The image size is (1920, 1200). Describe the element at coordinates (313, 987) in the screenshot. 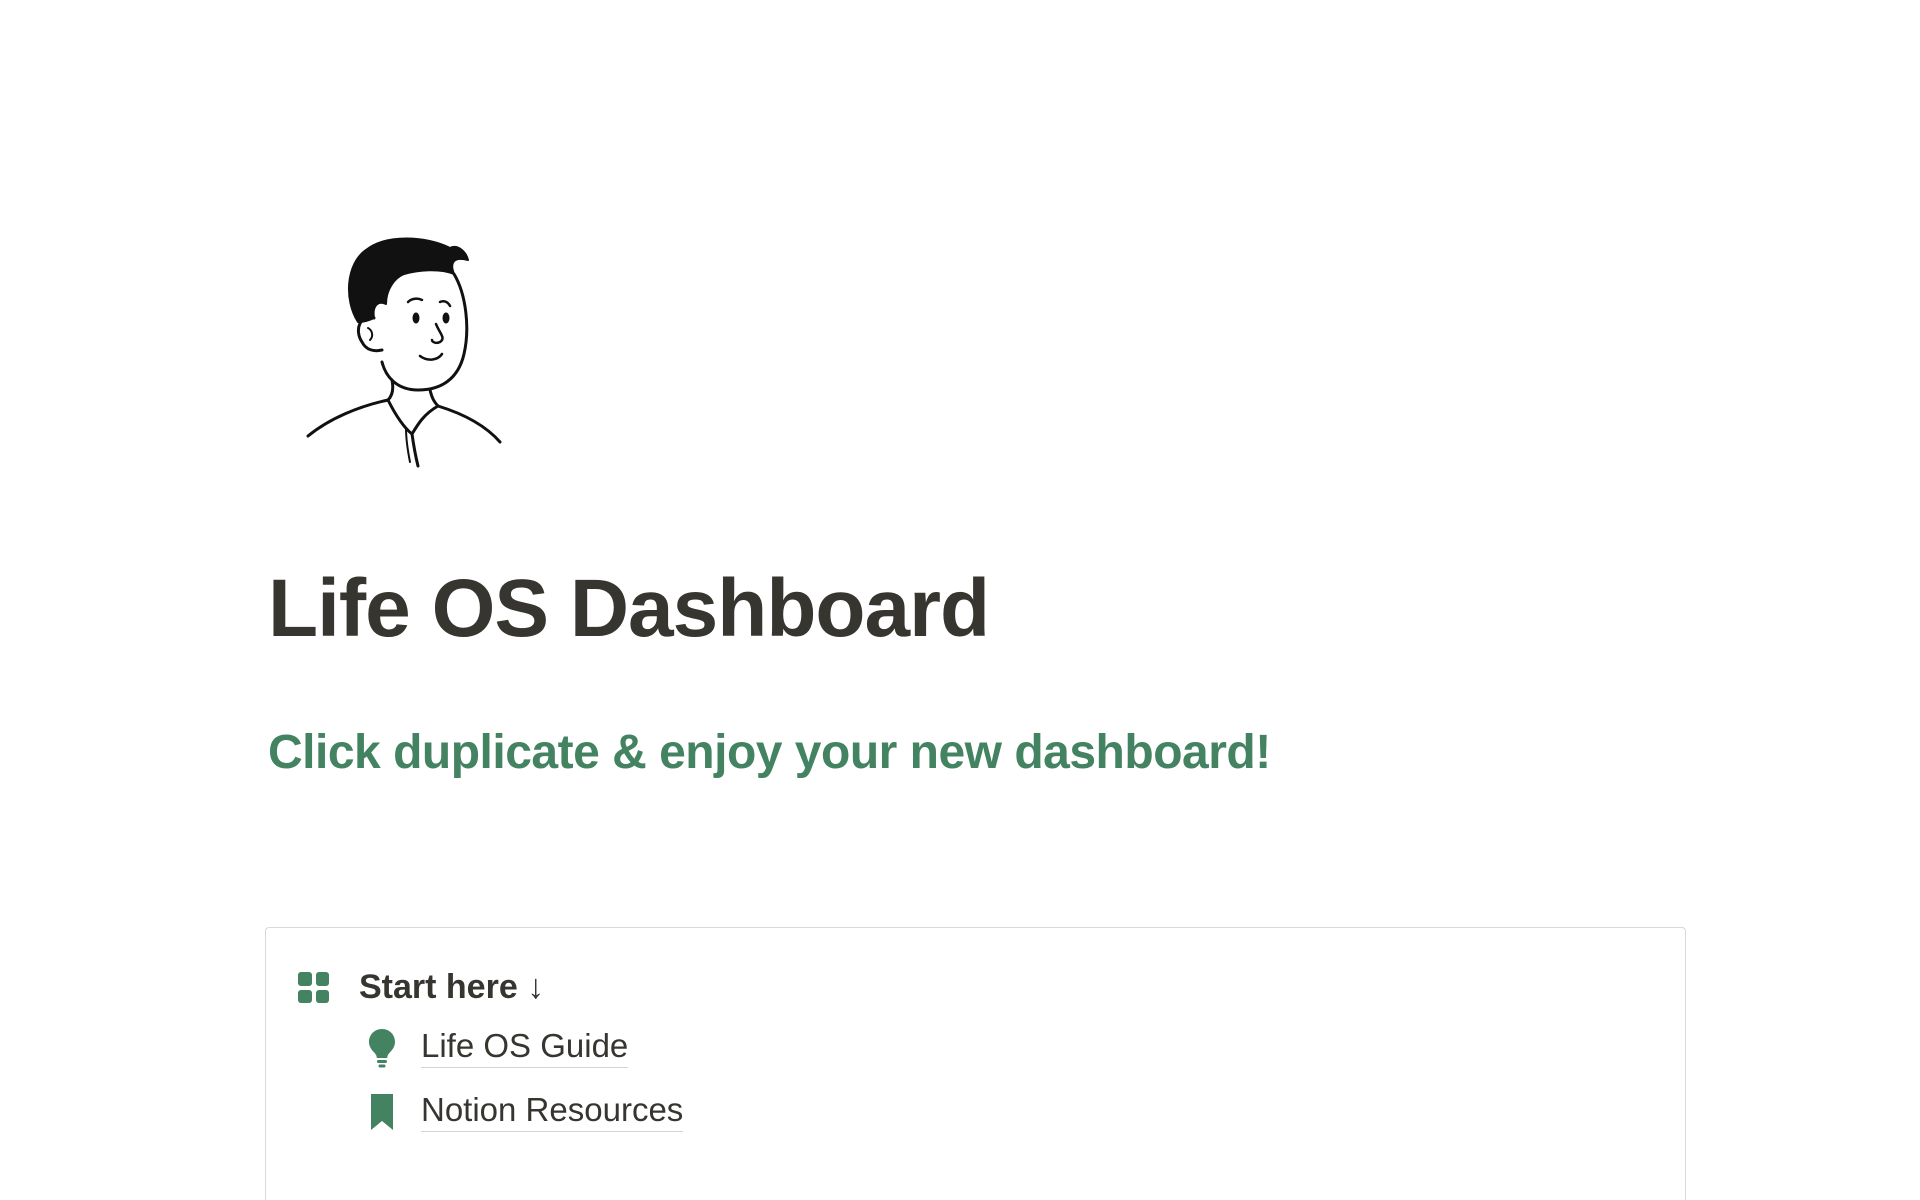

I see `grid-icon` at that location.